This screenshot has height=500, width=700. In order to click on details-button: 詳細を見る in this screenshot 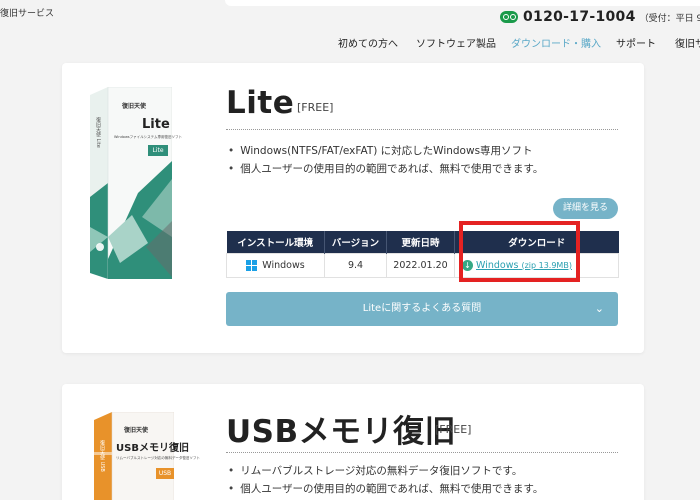, I will do `click(585, 208)`.